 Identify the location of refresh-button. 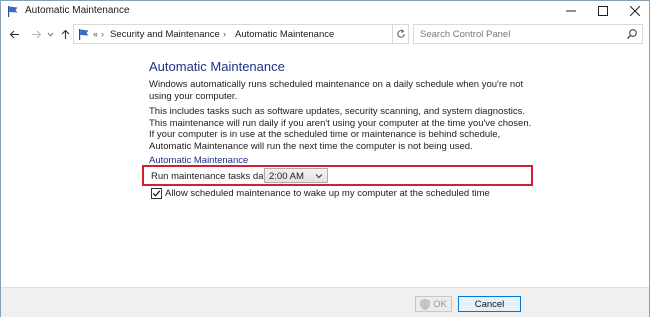
(401, 34).